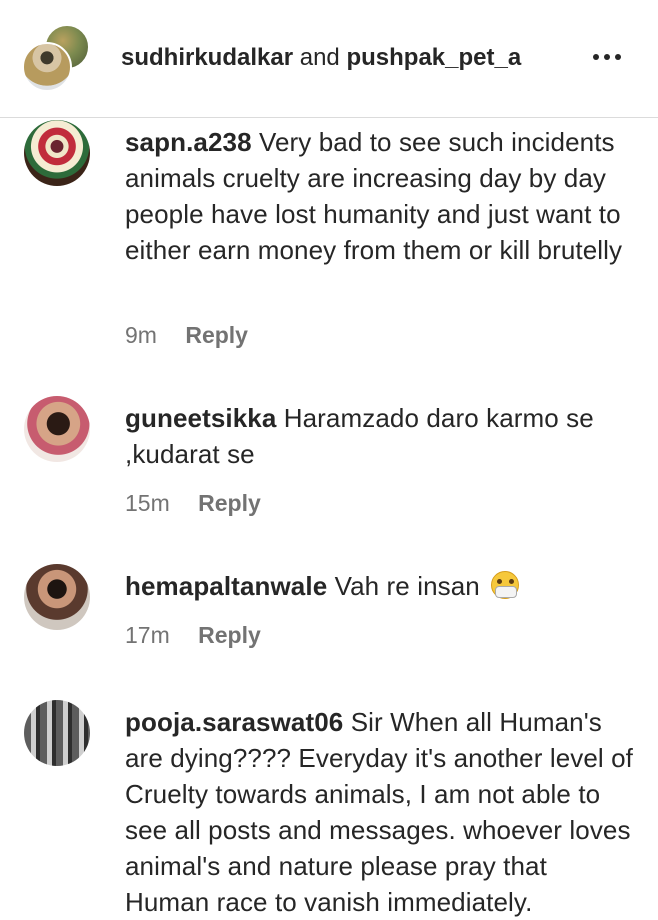  I want to click on header-username-1: sudhirkudalkar, so click(207, 57).